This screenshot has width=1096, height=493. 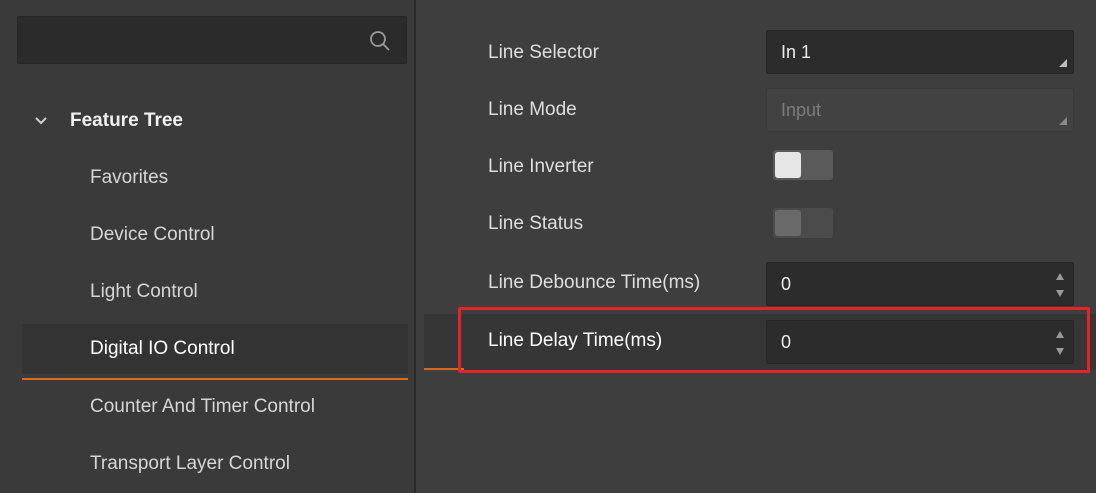 What do you see at coordinates (380, 41) in the screenshot?
I see `search-icon` at bounding box center [380, 41].